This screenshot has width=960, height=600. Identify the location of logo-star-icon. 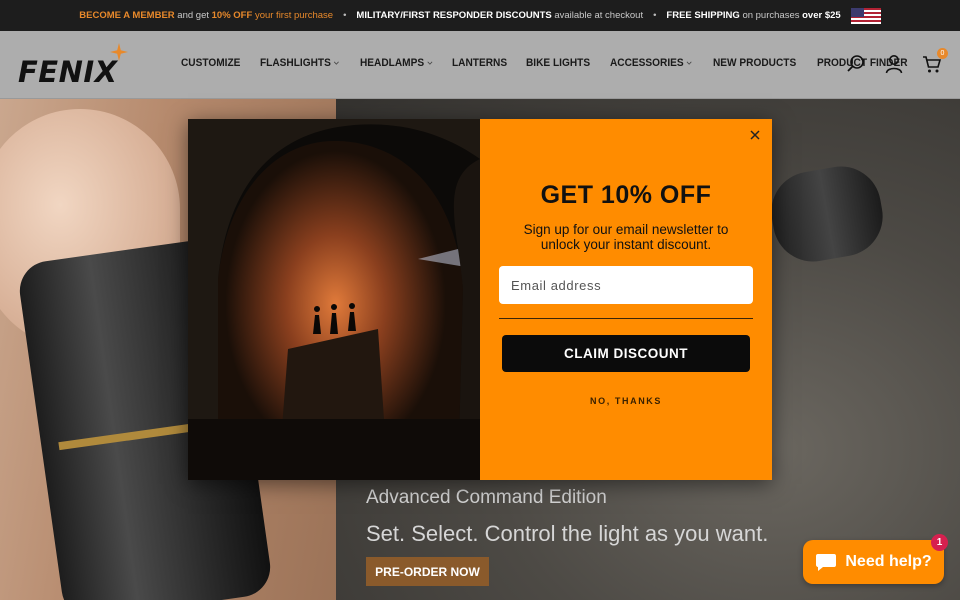
(119, 52).